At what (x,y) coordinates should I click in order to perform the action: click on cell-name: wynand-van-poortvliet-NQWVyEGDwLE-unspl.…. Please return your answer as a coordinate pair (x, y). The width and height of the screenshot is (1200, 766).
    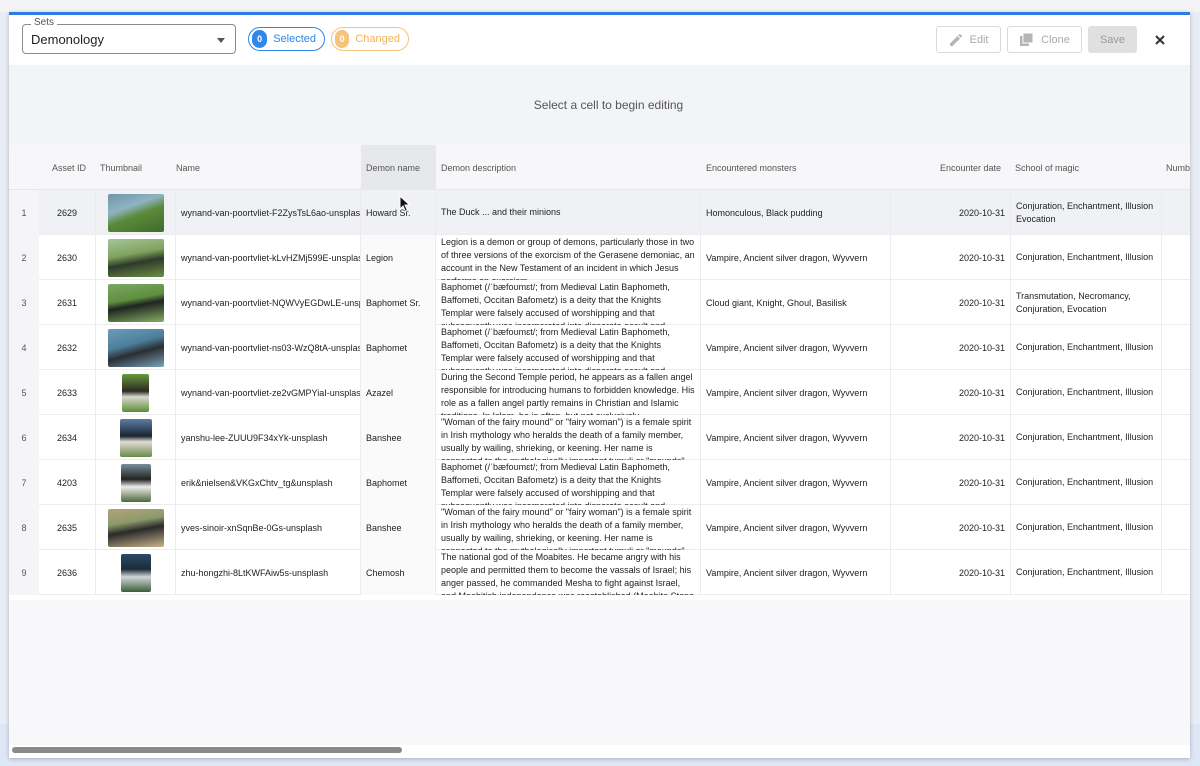
    Looking at the image, I should click on (268, 302).